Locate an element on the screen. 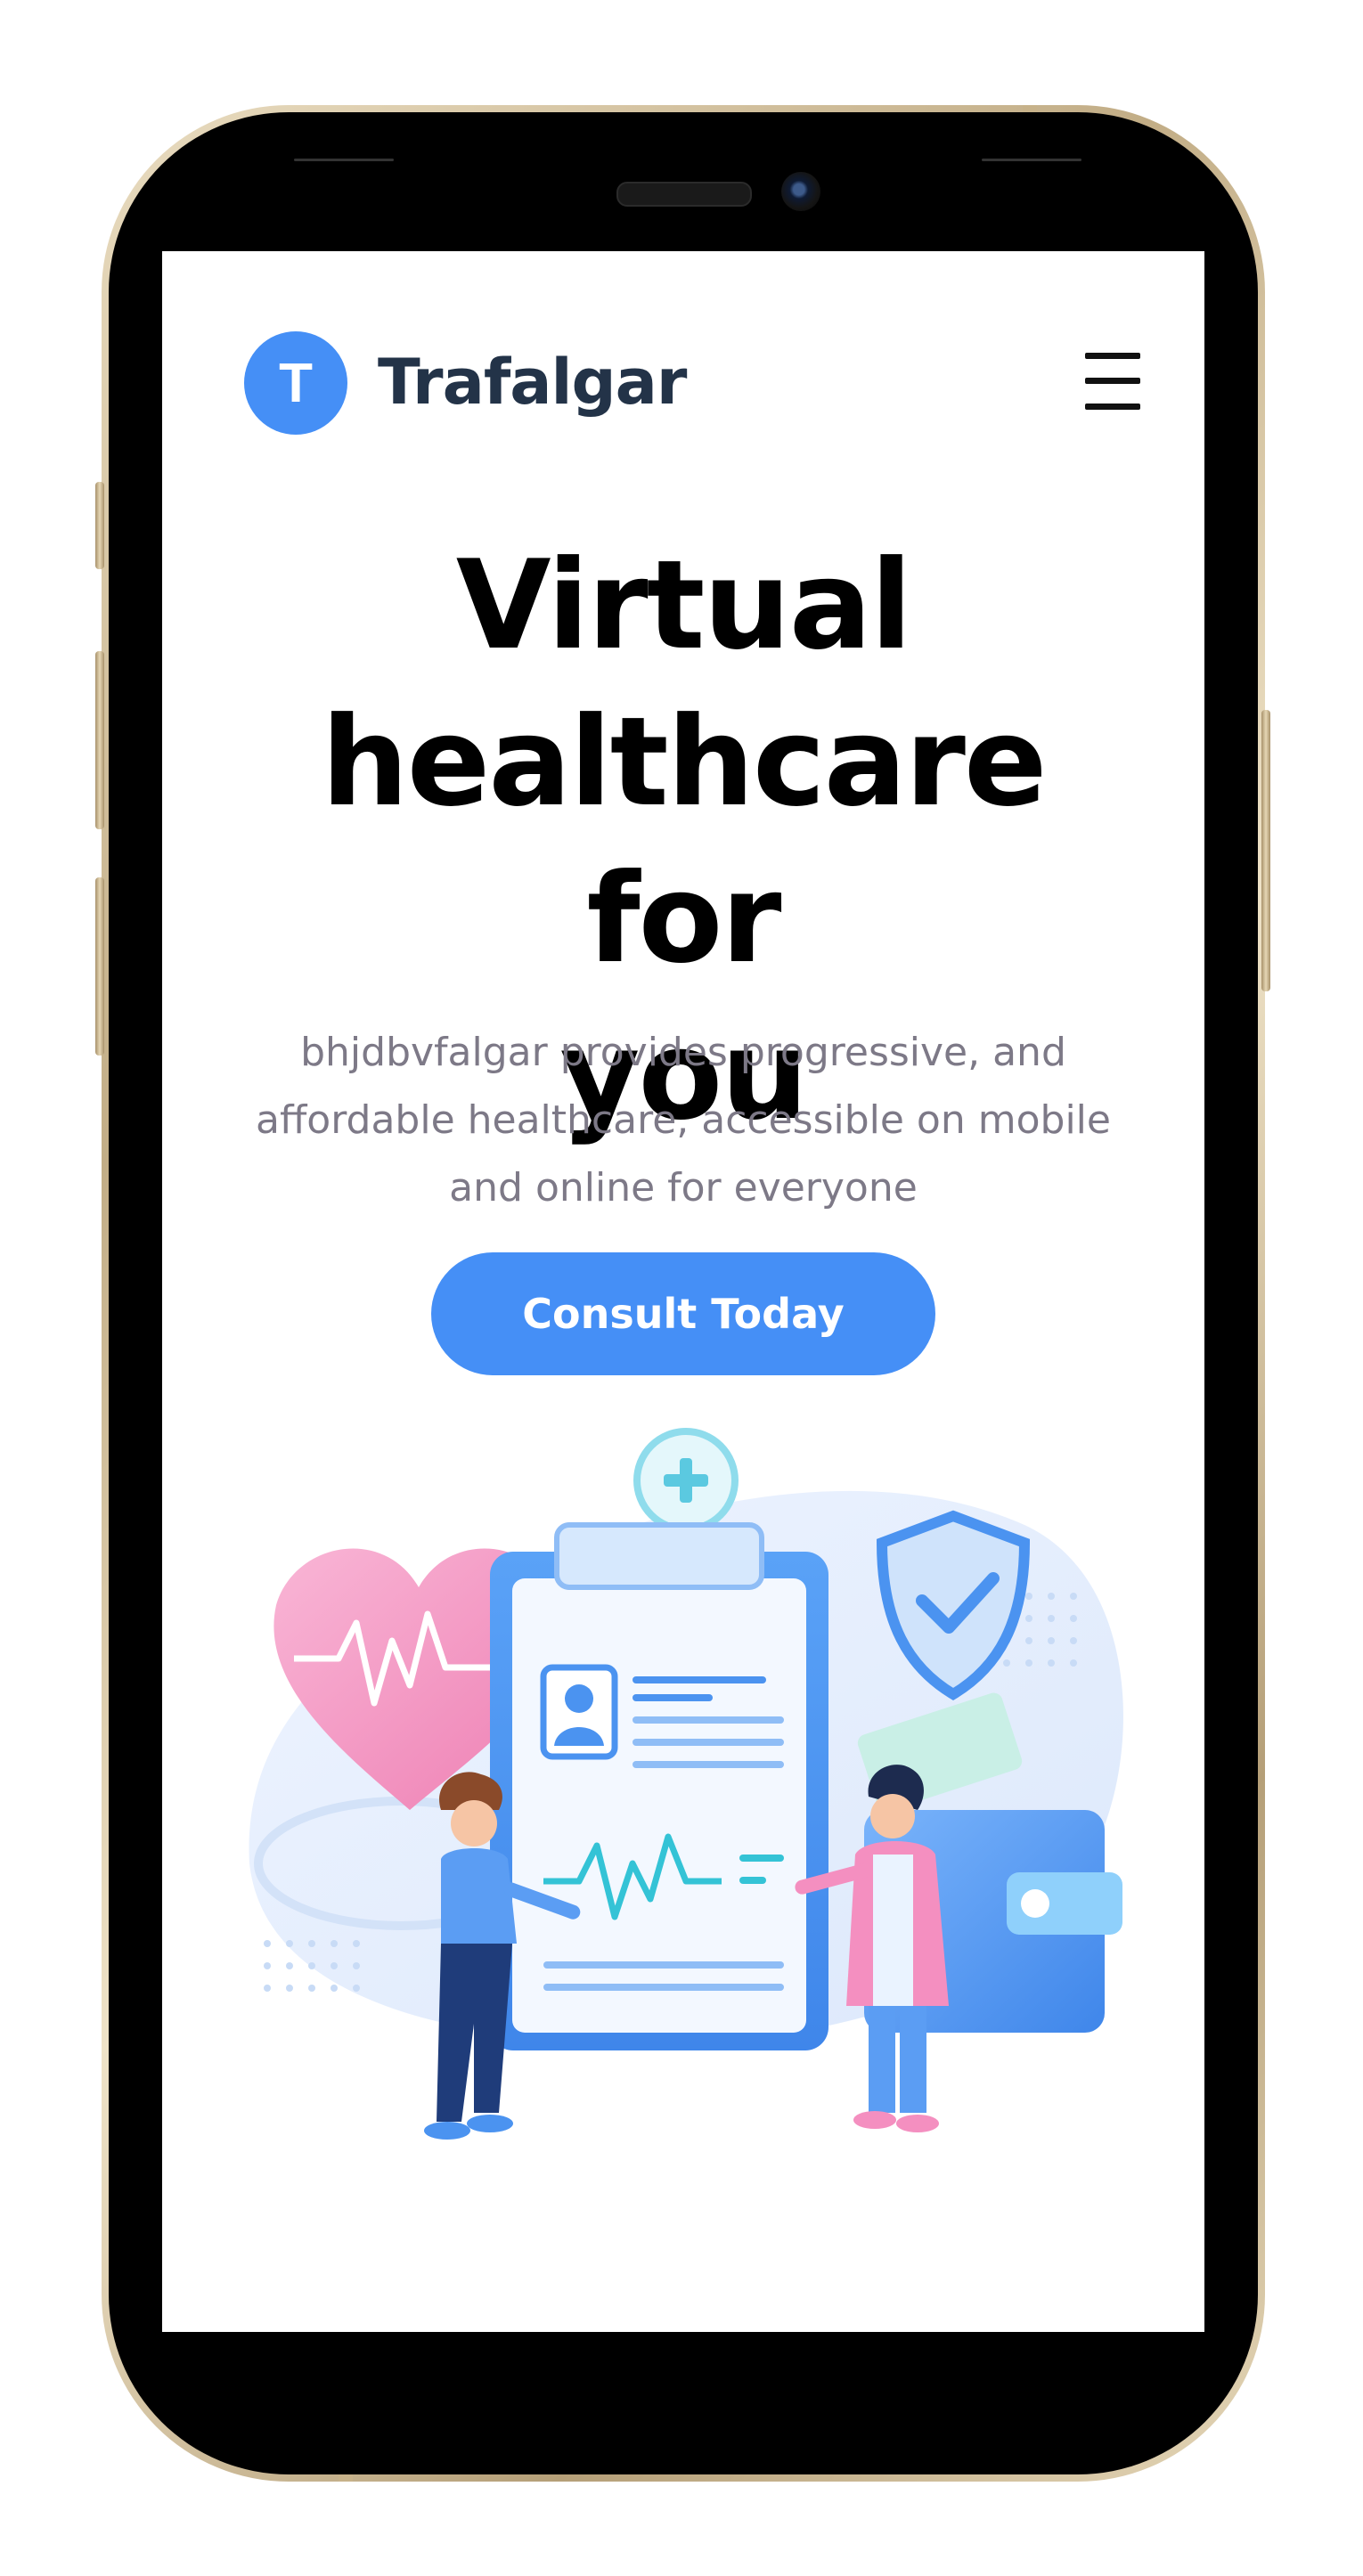  logo-letter: T is located at coordinates (296, 383).